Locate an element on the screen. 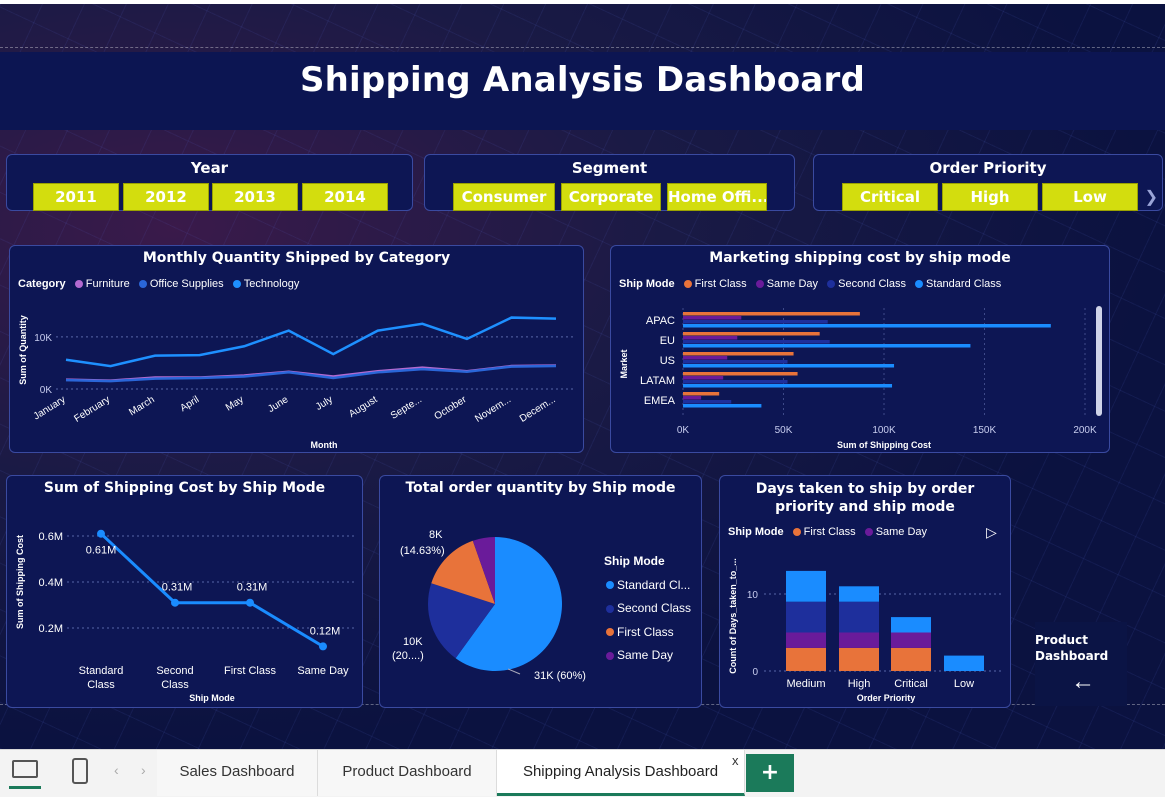 The width and height of the screenshot is (1165, 797). x-tick-label: High is located at coordinates (859, 684).